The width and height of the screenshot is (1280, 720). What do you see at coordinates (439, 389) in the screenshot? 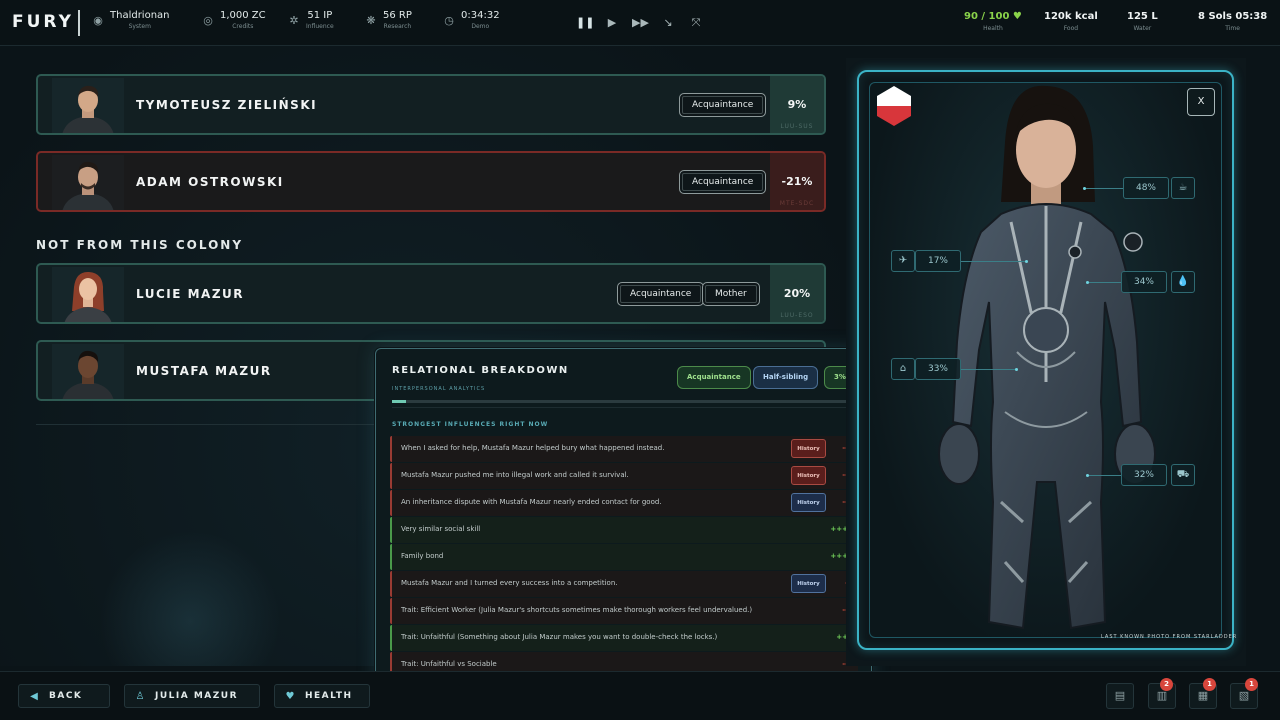
I see `popup-subtitle: INTERPERSONAL ANALYTICS` at bounding box center [439, 389].